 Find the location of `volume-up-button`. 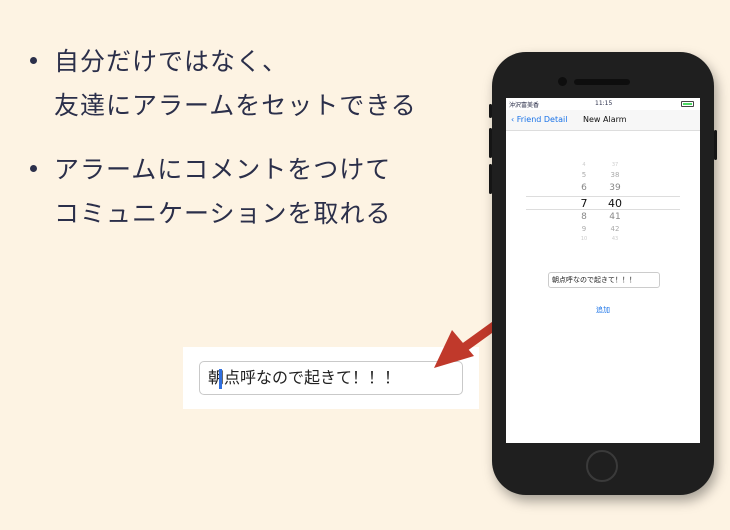

volume-up-button is located at coordinates (490, 143).